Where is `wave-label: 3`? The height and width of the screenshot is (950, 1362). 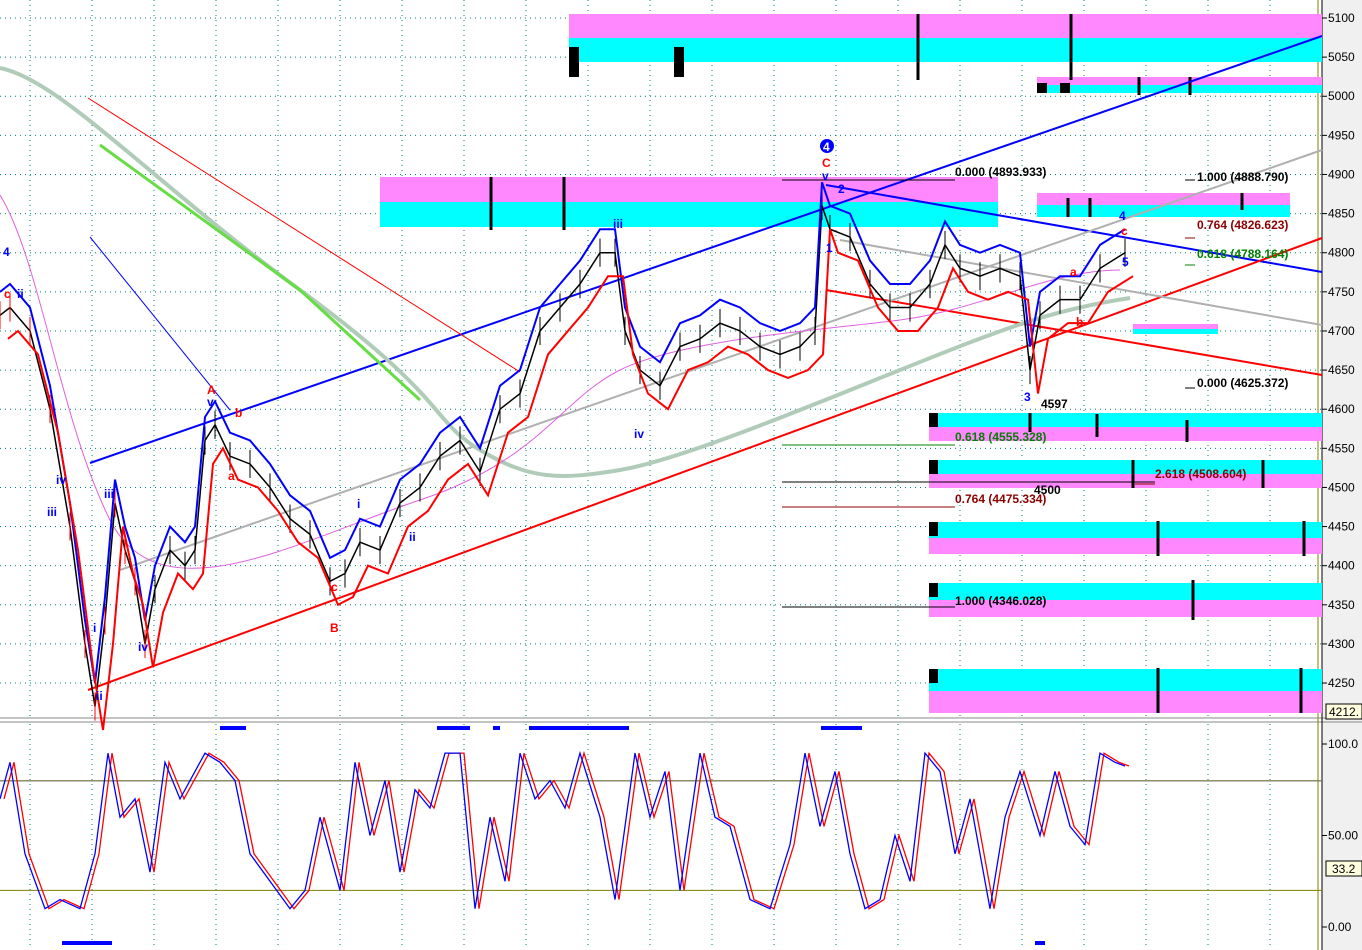
wave-label: 3 is located at coordinates (1027, 397).